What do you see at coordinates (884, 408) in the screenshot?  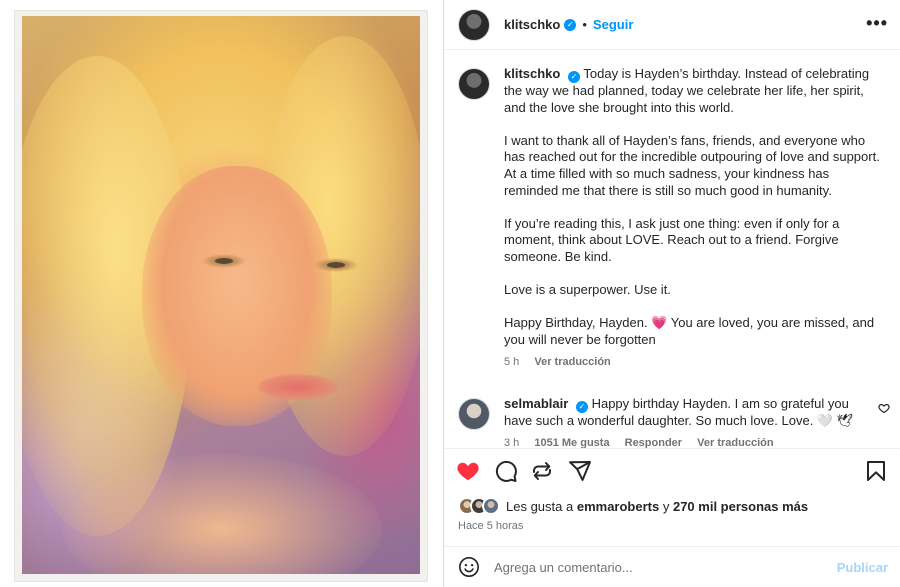 I see `small-heart-icon` at bounding box center [884, 408].